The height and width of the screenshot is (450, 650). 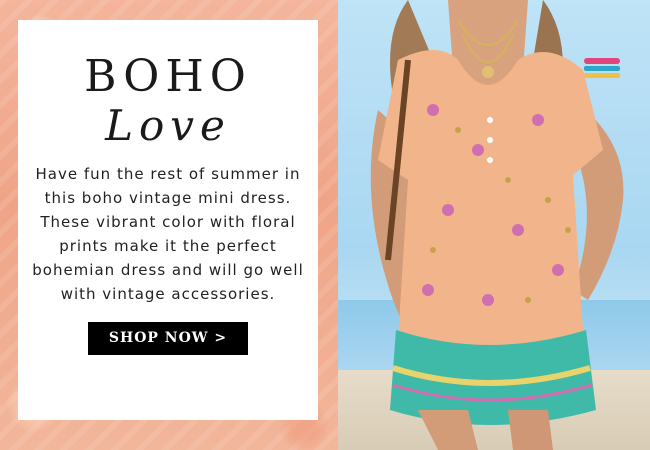 I want to click on shop-now-button: SHOP NOW >, so click(x=168, y=339).